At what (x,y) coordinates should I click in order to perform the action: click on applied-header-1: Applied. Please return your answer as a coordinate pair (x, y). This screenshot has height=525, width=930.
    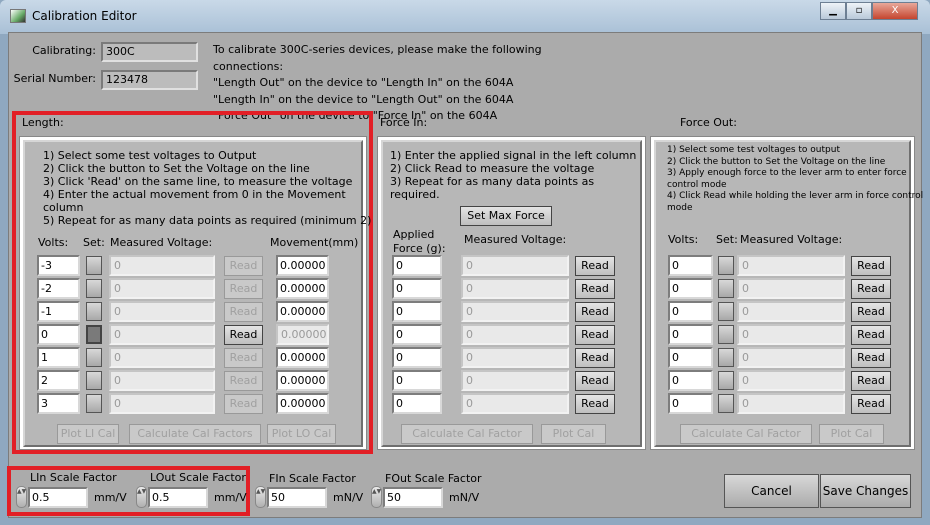
    Looking at the image, I should click on (414, 234).